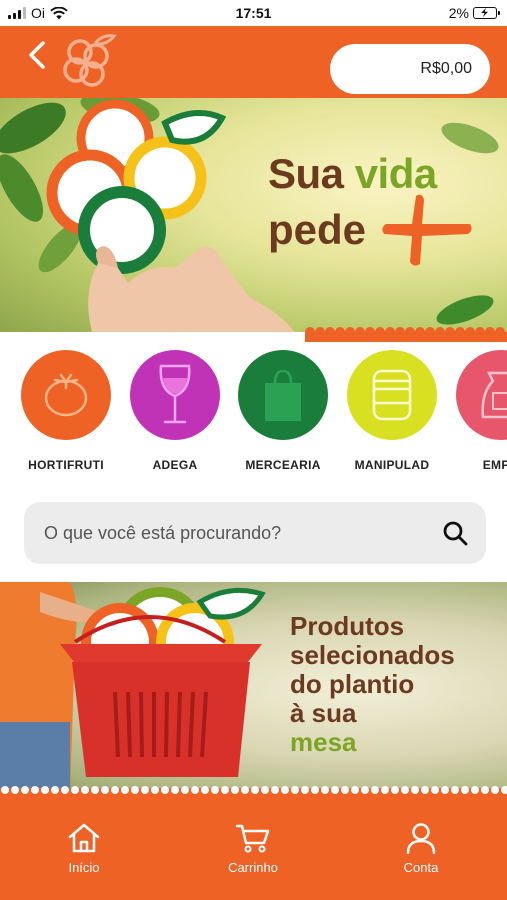 The width and height of the screenshot is (507, 900). I want to click on cart-total-button: R$0,00, so click(410, 69).